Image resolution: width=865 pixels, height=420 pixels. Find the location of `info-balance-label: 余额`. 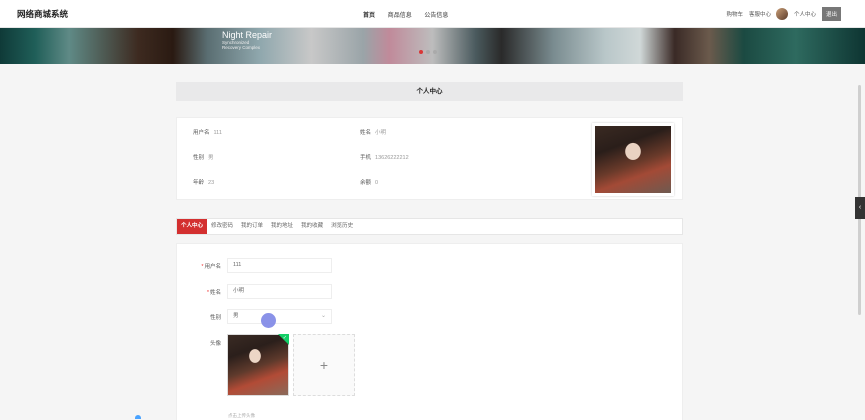

info-balance-label: 余额 is located at coordinates (366, 183).